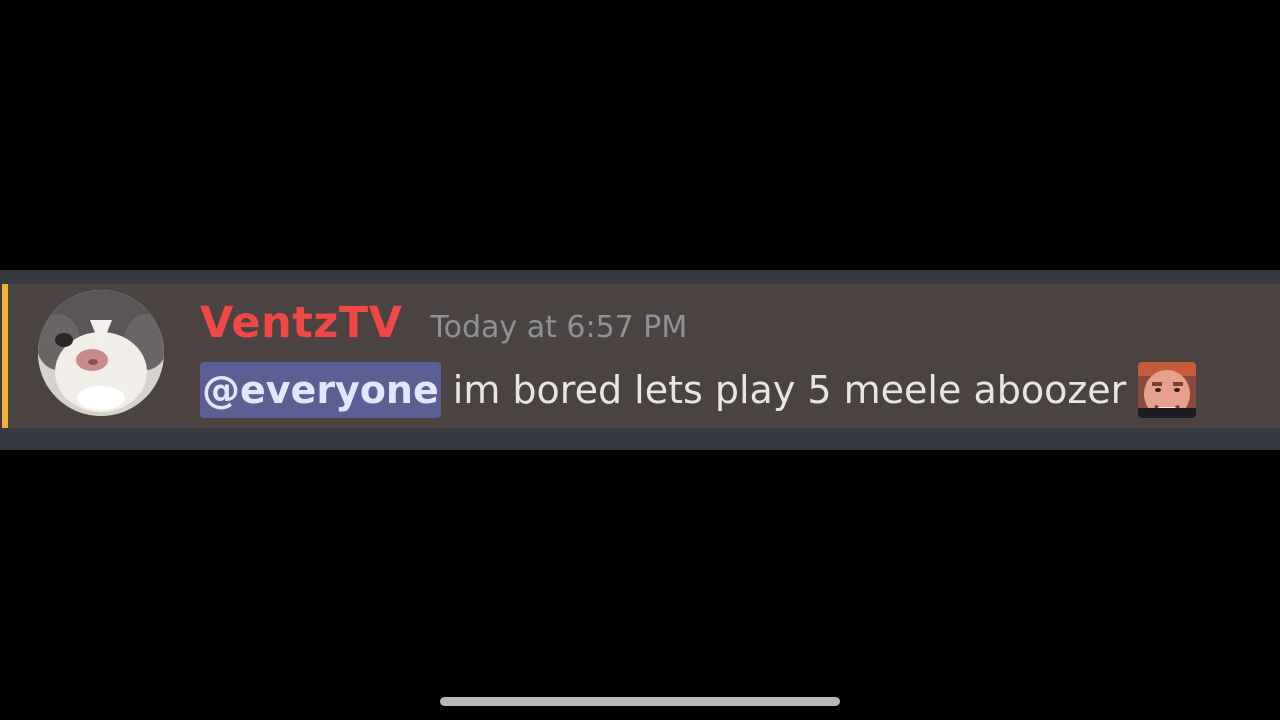  I want to click on author-username: VentzTV, so click(301, 323).